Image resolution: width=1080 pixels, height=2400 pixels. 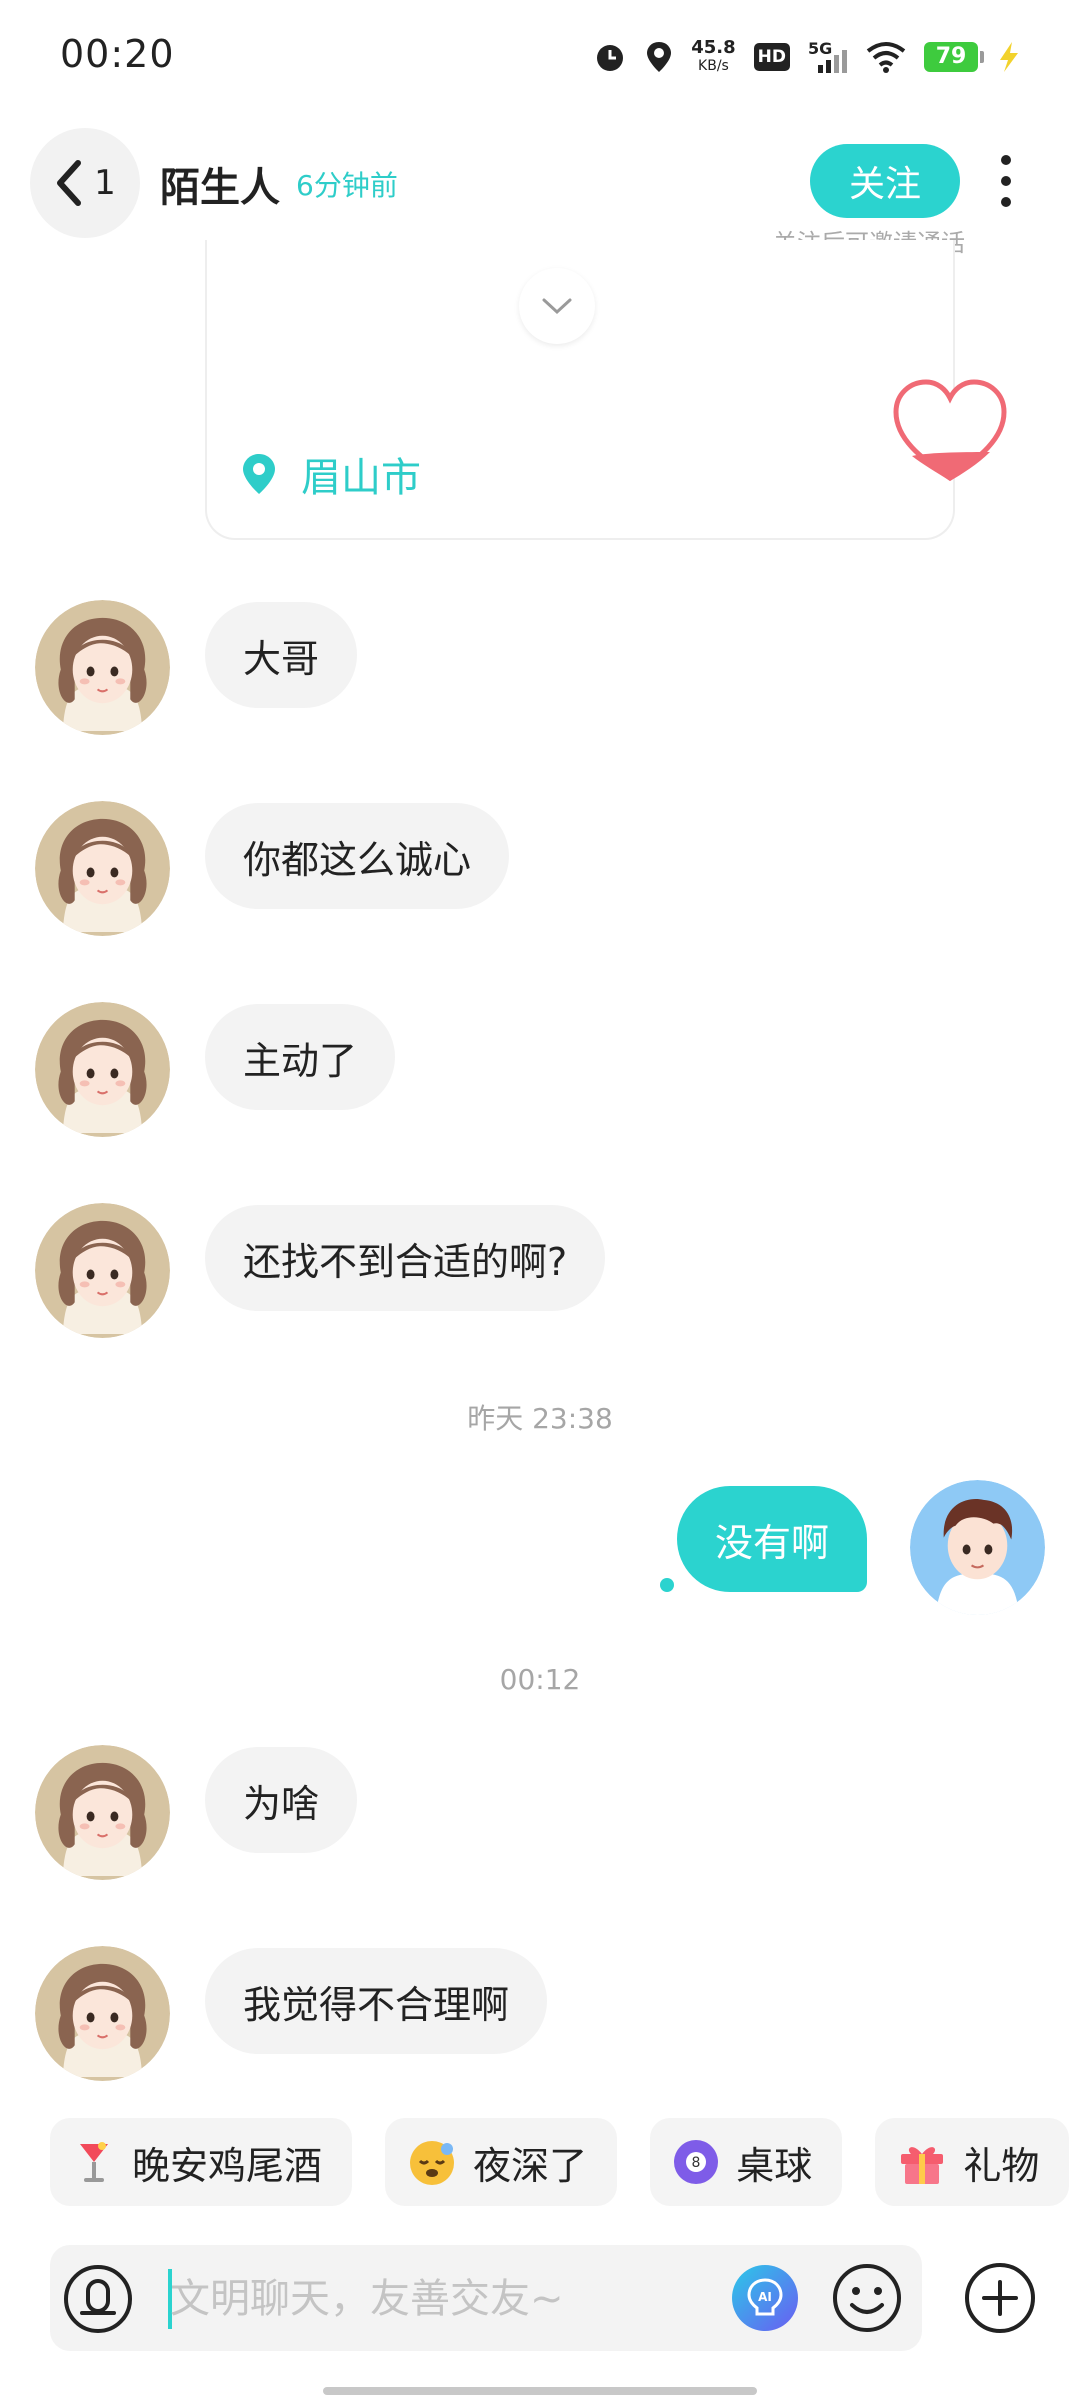 I want to click on message-row: 主动了, so click(x=540, y=1069).